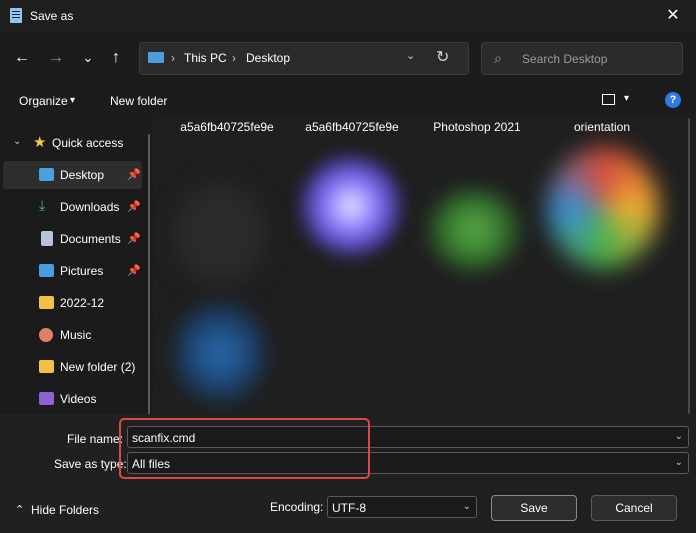 This screenshot has height=533, width=696. What do you see at coordinates (477, 127) in the screenshot?
I see `file-name-label: Photoshop 2021` at bounding box center [477, 127].